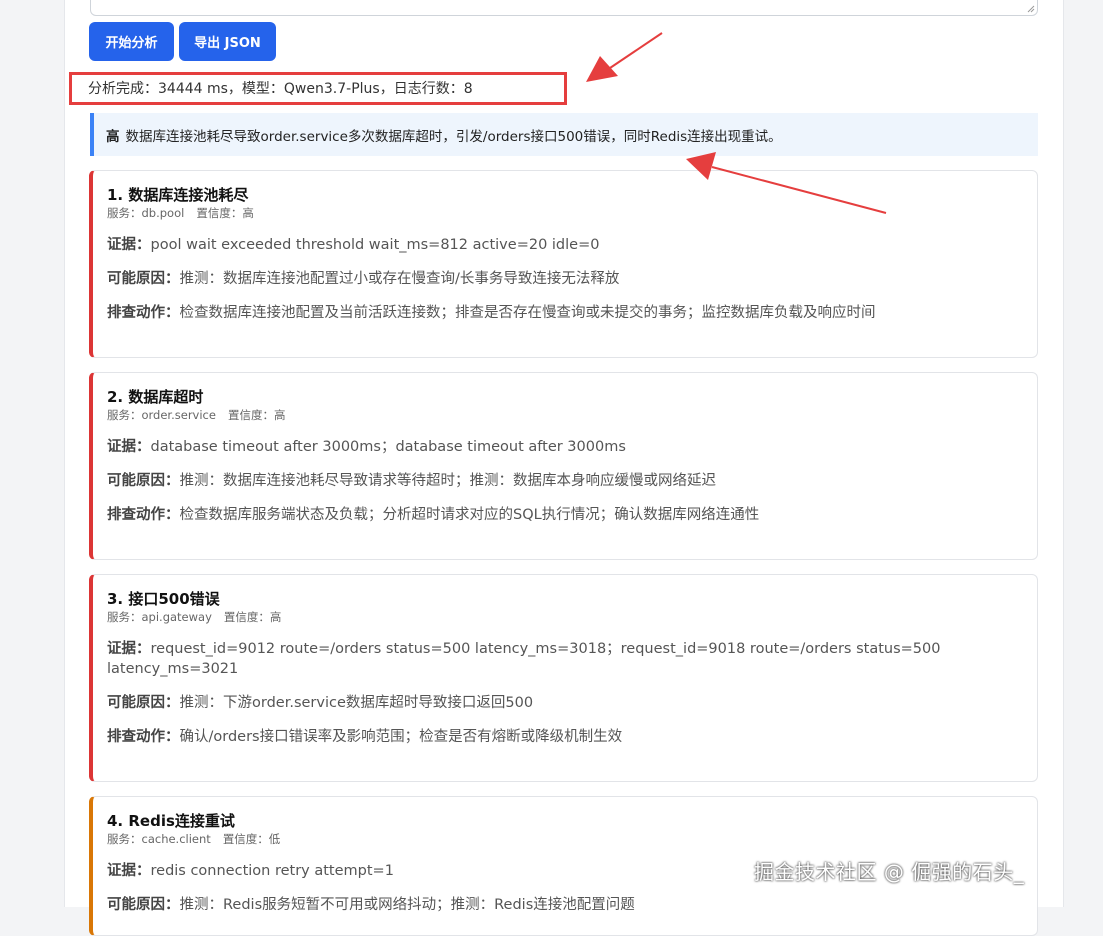 This screenshot has height=936, width=1103. Describe the element at coordinates (736, 123) in the screenshot. I see `annotation-arrows` at that location.